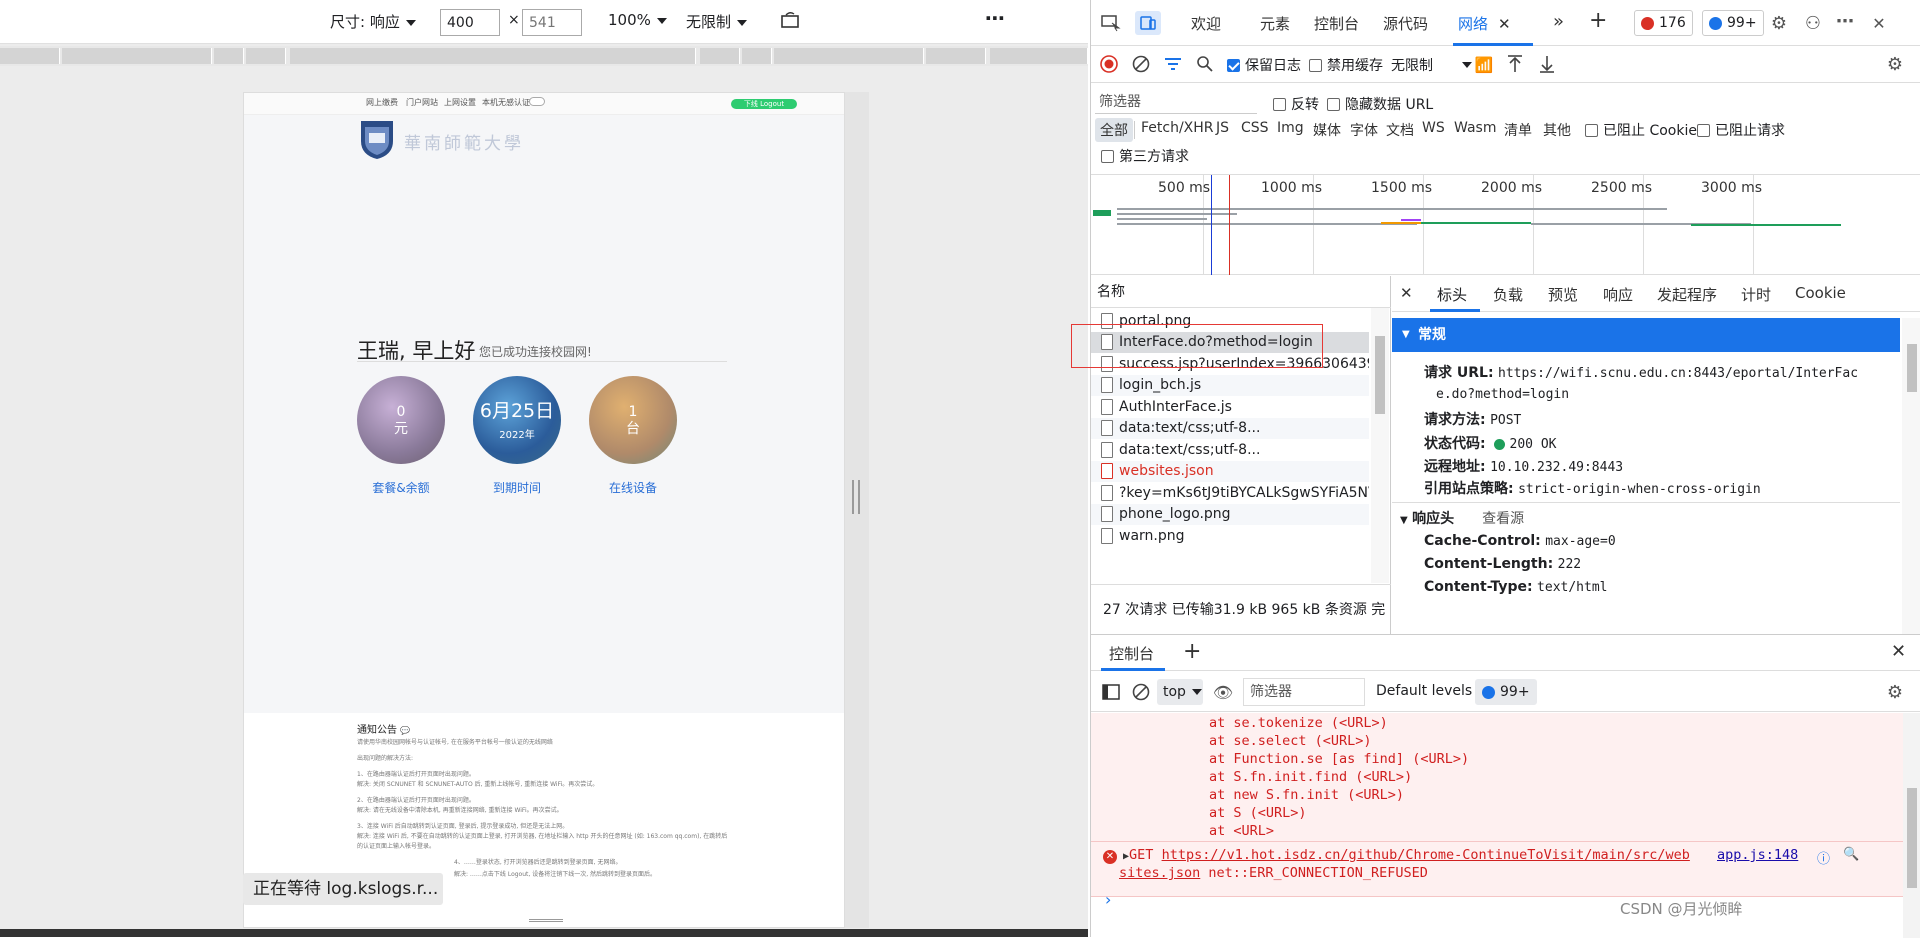 Image resolution: width=1920 pixels, height=938 pixels. I want to click on blocked-requests-checkbox: 已阻止请求, so click(1741, 130).